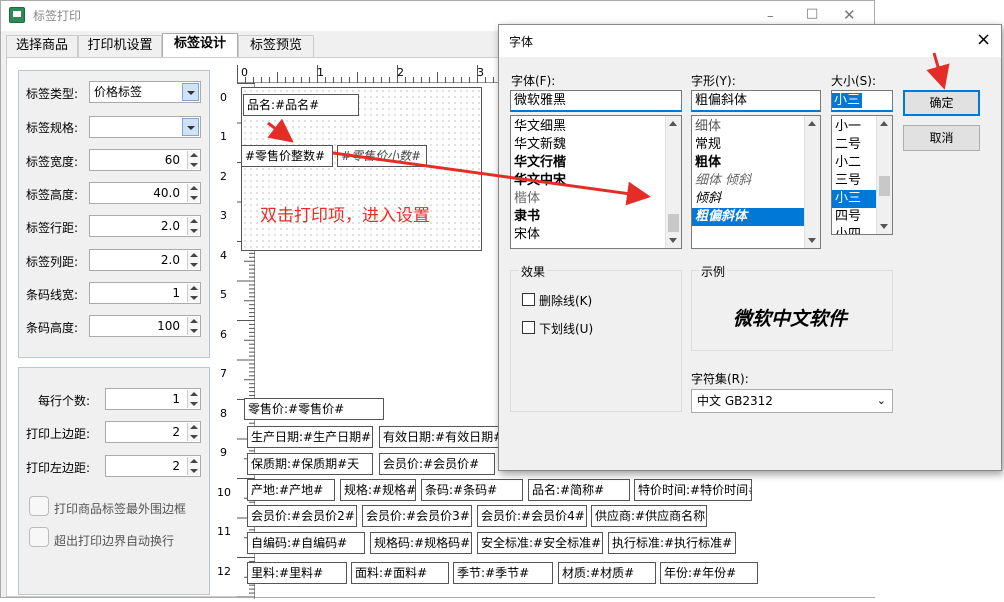 Image resolution: width=1004 pixels, height=602 pixels. Describe the element at coordinates (491, 178) in the screenshot. I see `arrow-to-style` at that location.